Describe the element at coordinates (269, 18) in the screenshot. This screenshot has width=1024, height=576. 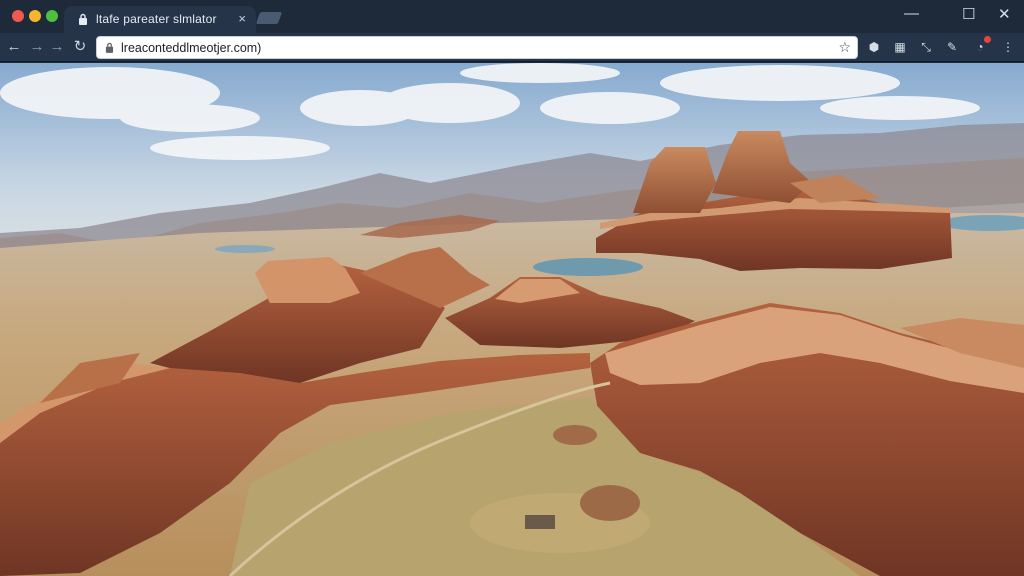
I see `new-tab-button` at that location.